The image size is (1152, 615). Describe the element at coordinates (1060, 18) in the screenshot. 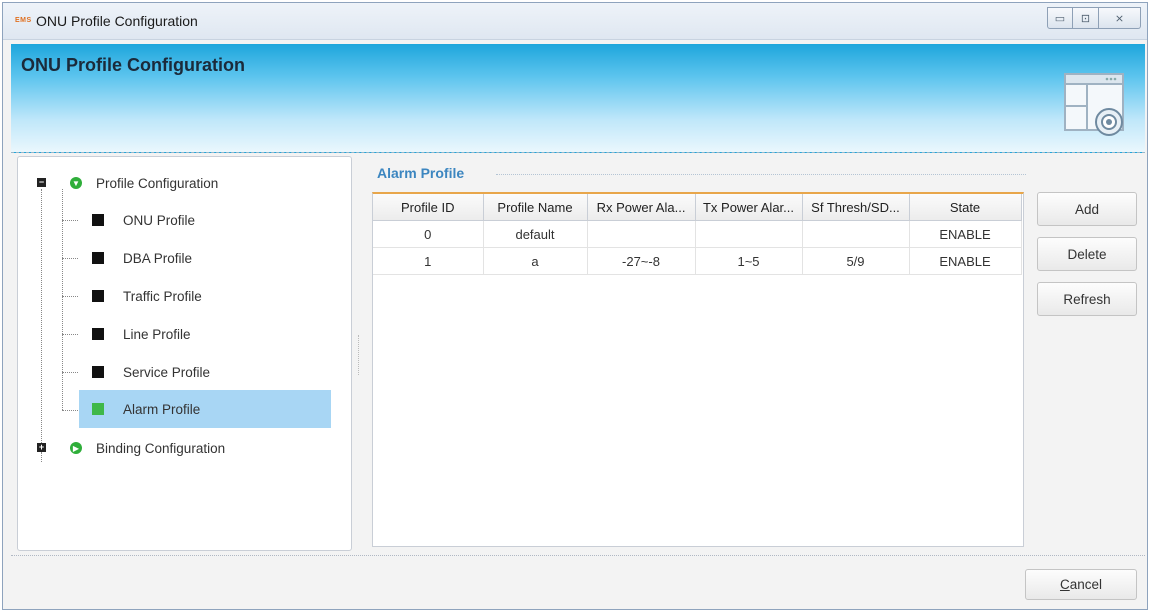

I see `minimize-icon: ▭` at that location.